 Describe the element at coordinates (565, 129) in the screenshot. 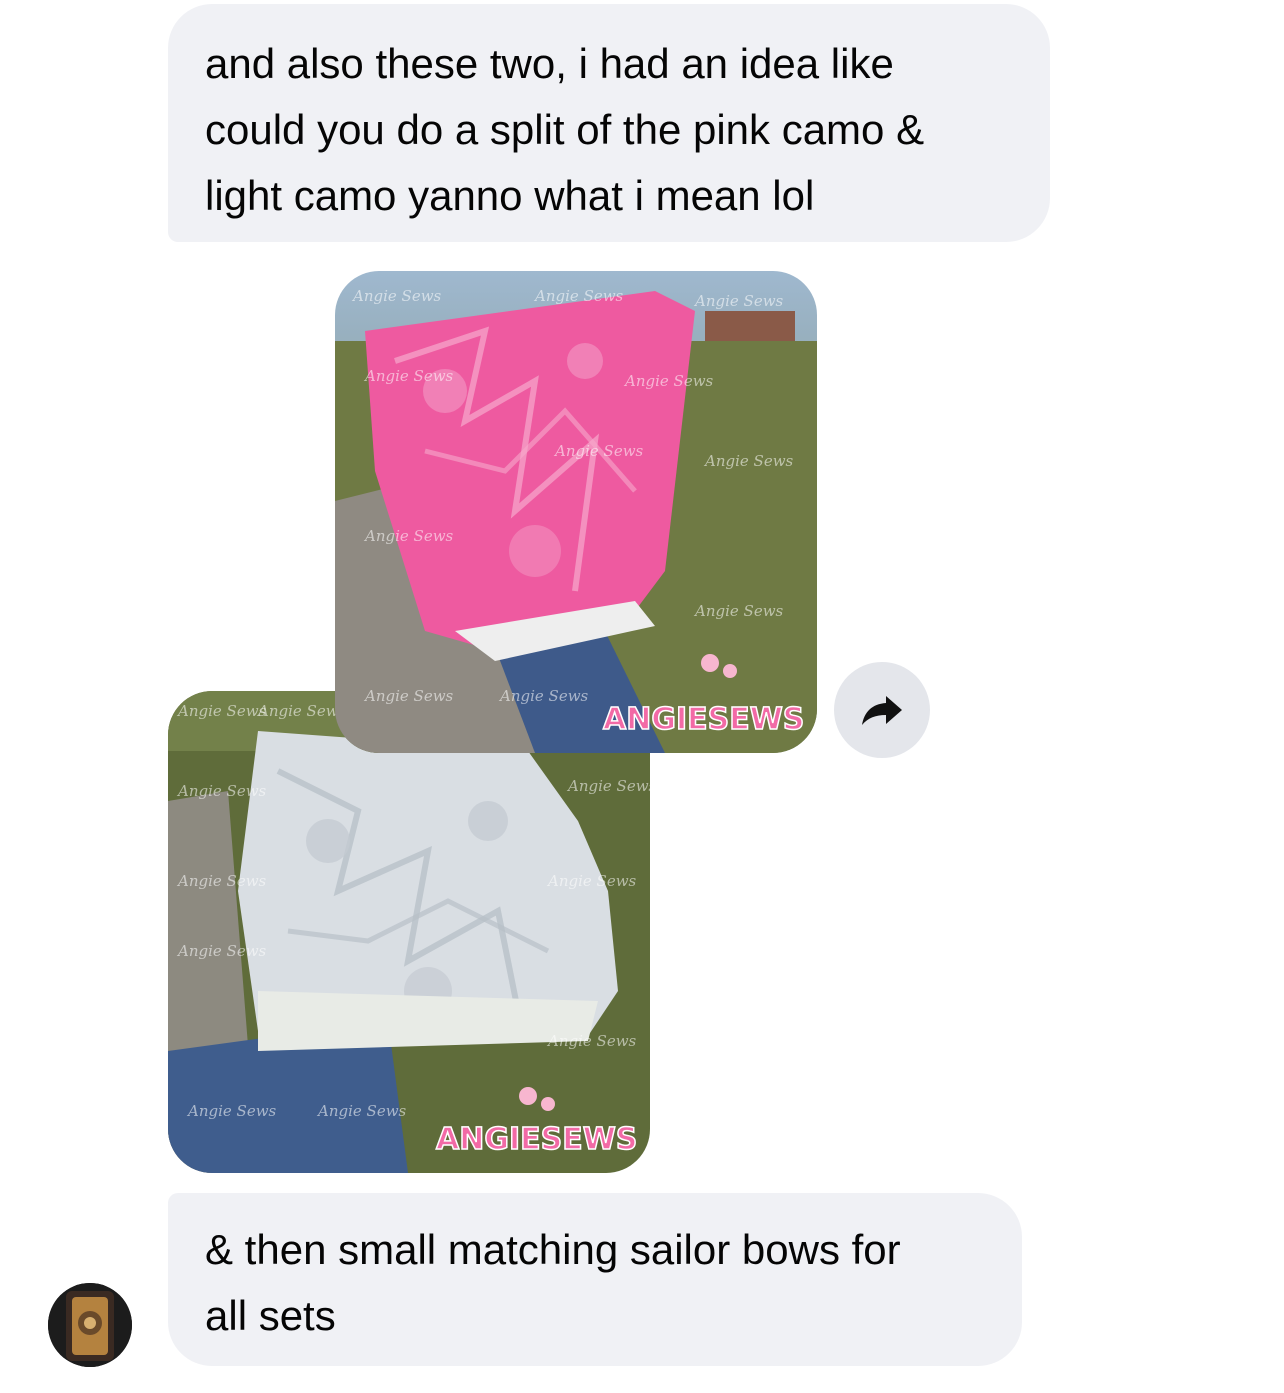

I see `message-text-line: could you do a split of the pink camo &` at that location.